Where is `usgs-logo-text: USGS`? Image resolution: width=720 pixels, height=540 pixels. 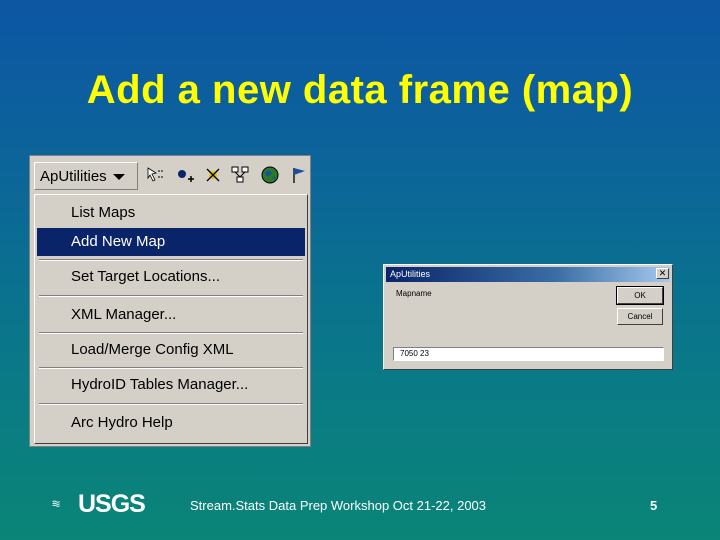
usgs-logo-text: USGS is located at coordinates (112, 504).